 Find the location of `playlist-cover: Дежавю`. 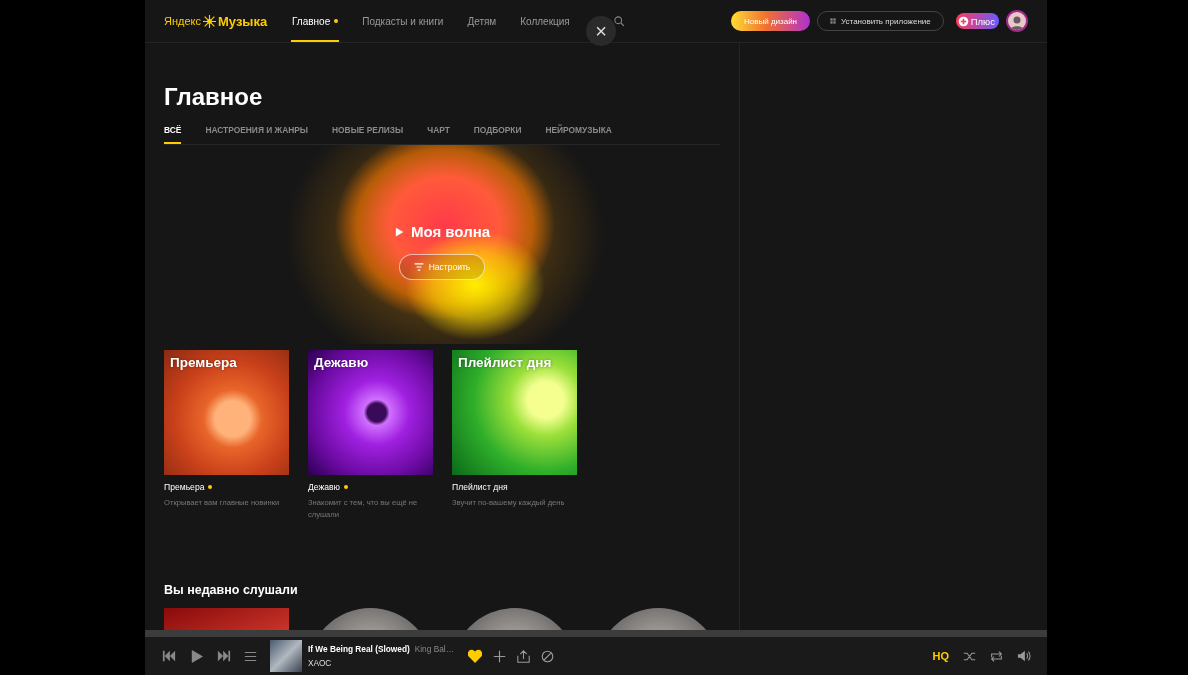

playlist-cover: Дежавю is located at coordinates (370, 412).